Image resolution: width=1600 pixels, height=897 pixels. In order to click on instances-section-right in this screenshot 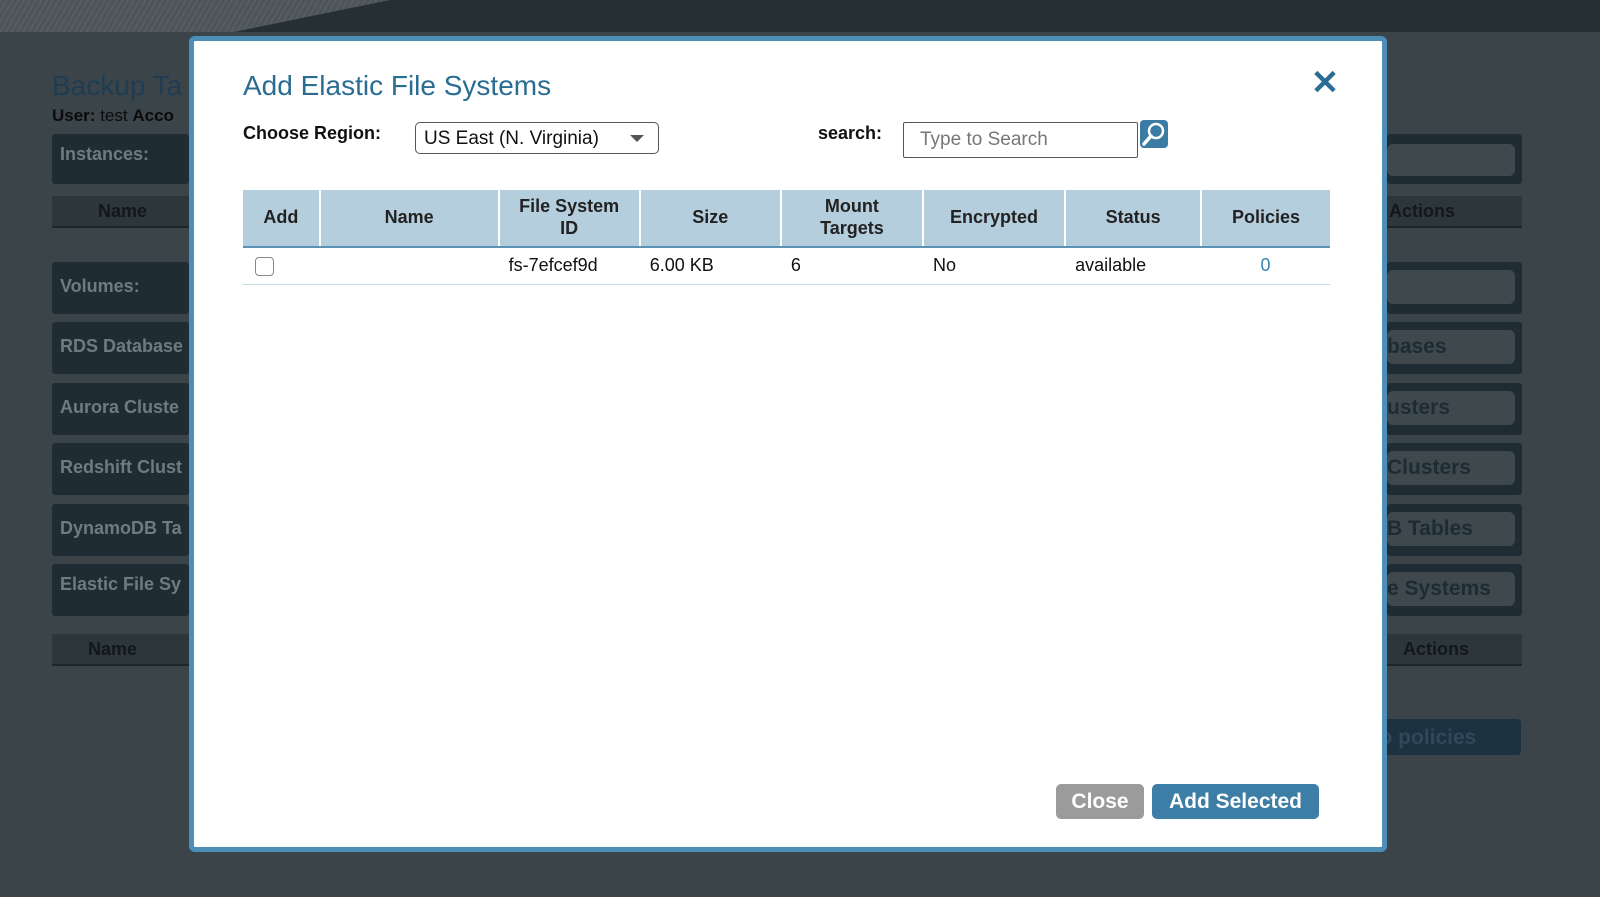, I will do `click(1454, 159)`.